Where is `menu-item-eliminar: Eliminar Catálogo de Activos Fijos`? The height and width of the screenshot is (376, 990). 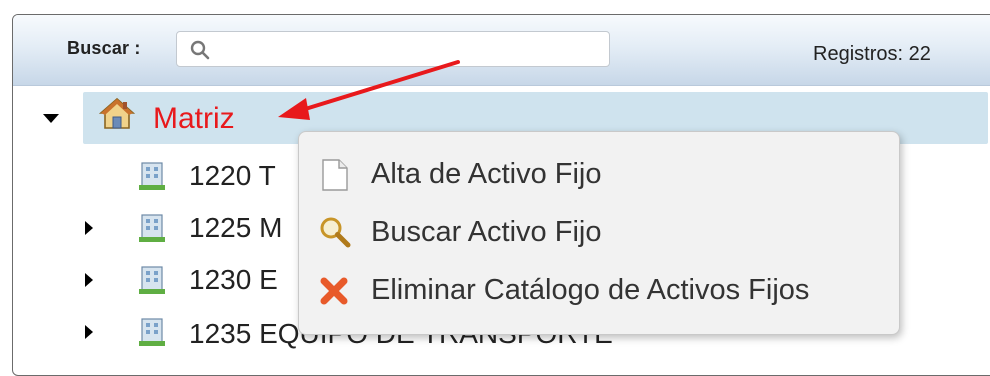 menu-item-eliminar: Eliminar Catálogo de Activos Fijos is located at coordinates (603, 293).